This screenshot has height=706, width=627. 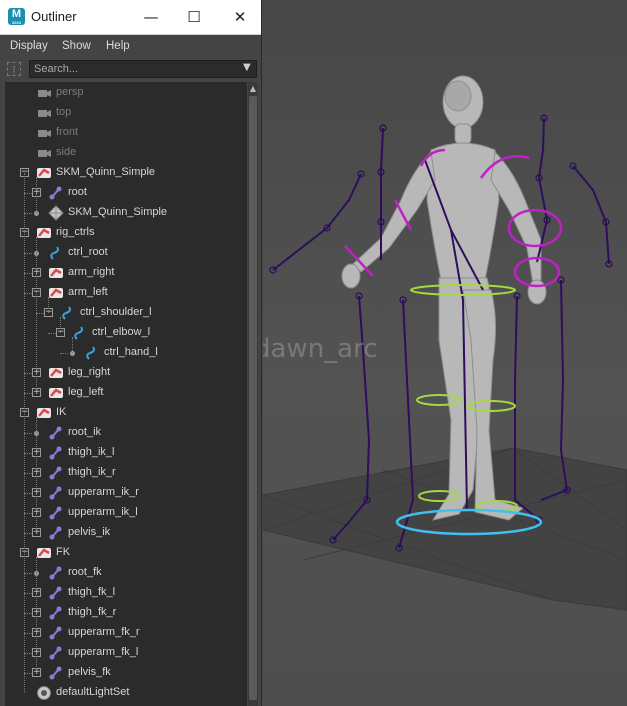 I want to click on vertical-scrollbar: ▲, so click(x=253, y=394).